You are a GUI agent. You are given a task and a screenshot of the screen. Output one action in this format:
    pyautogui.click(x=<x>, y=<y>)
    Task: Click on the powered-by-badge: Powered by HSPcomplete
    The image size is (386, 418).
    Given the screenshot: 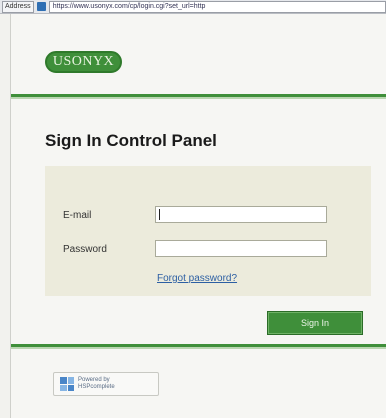 What is the action you would take?
    pyautogui.click(x=106, y=384)
    